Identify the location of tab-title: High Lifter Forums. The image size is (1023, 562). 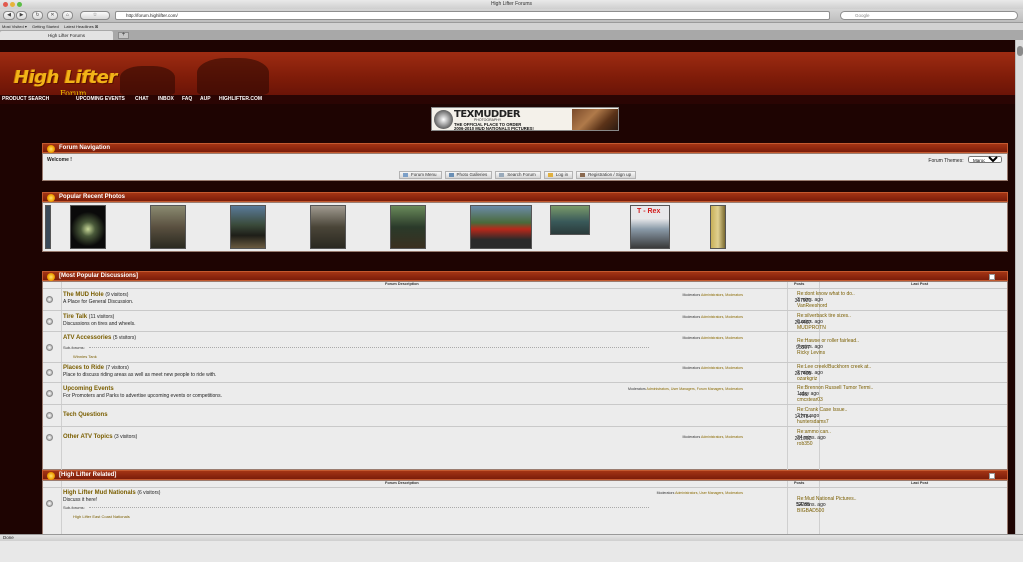
(67, 35).